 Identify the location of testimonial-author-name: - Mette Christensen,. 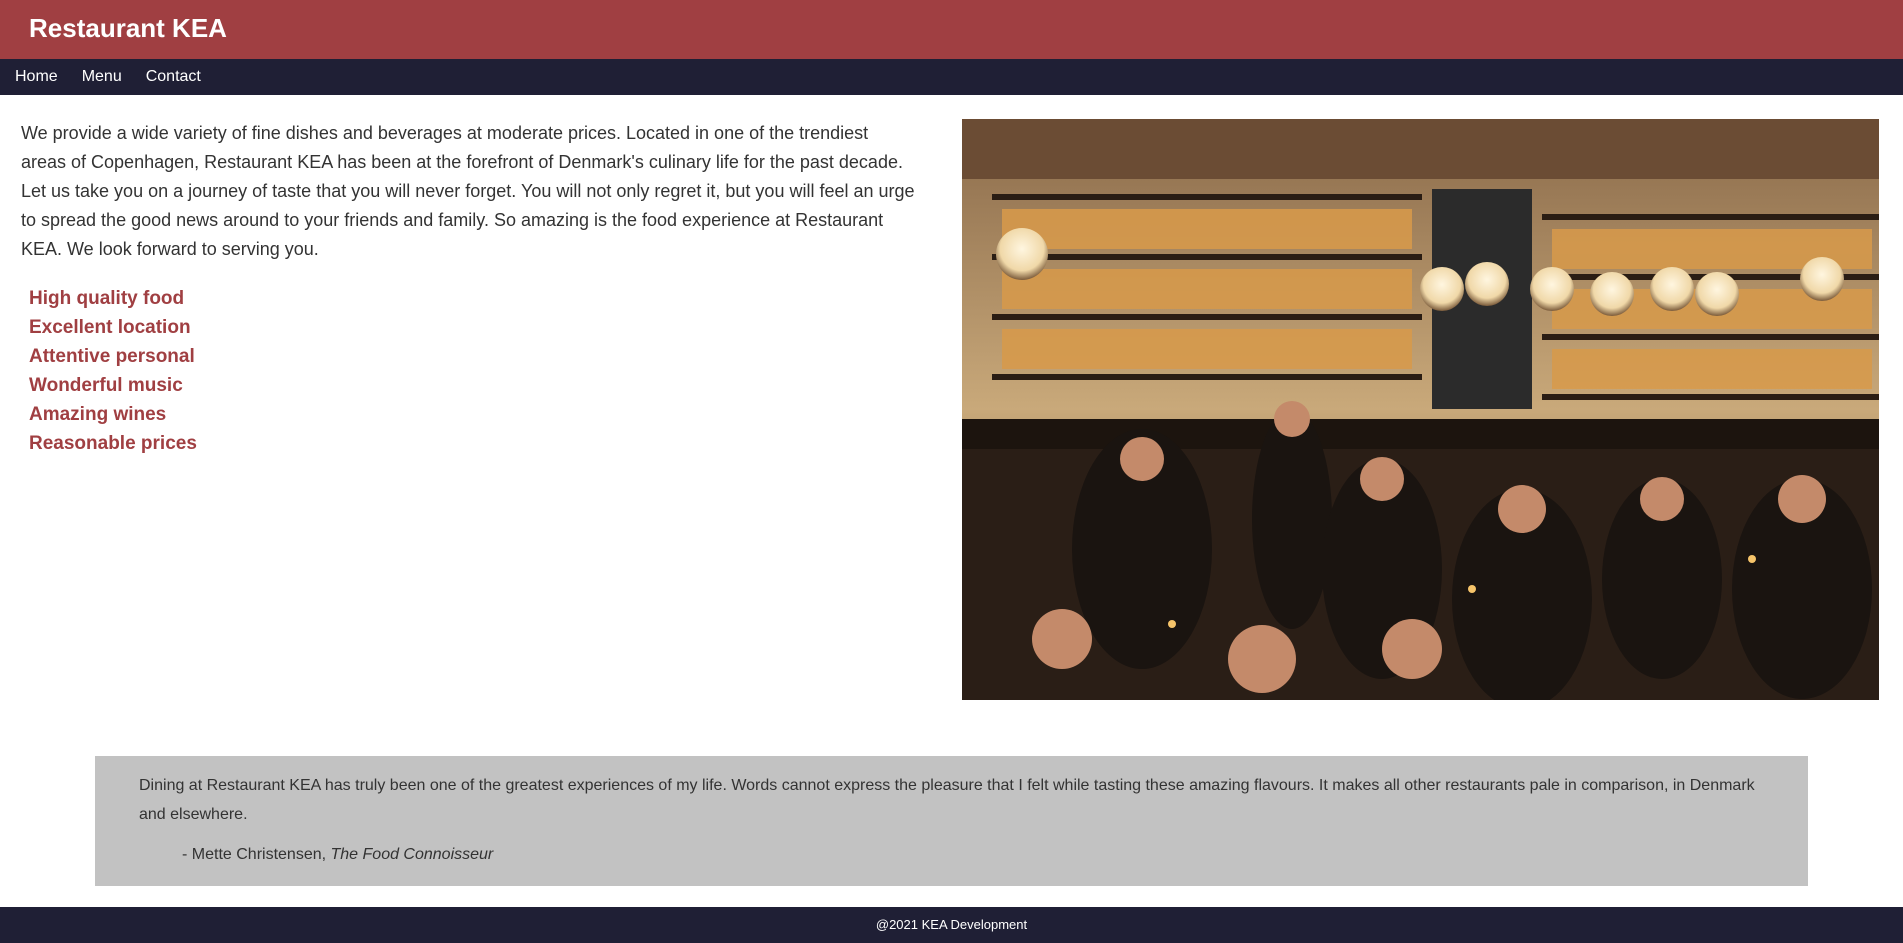
(256, 854).